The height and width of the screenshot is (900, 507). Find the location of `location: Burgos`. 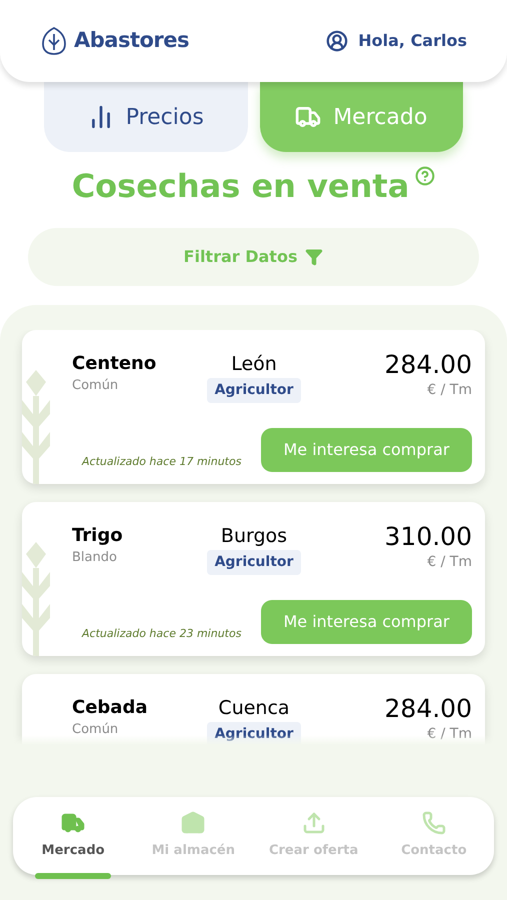

location: Burgos is located at coordinates (254, 536).